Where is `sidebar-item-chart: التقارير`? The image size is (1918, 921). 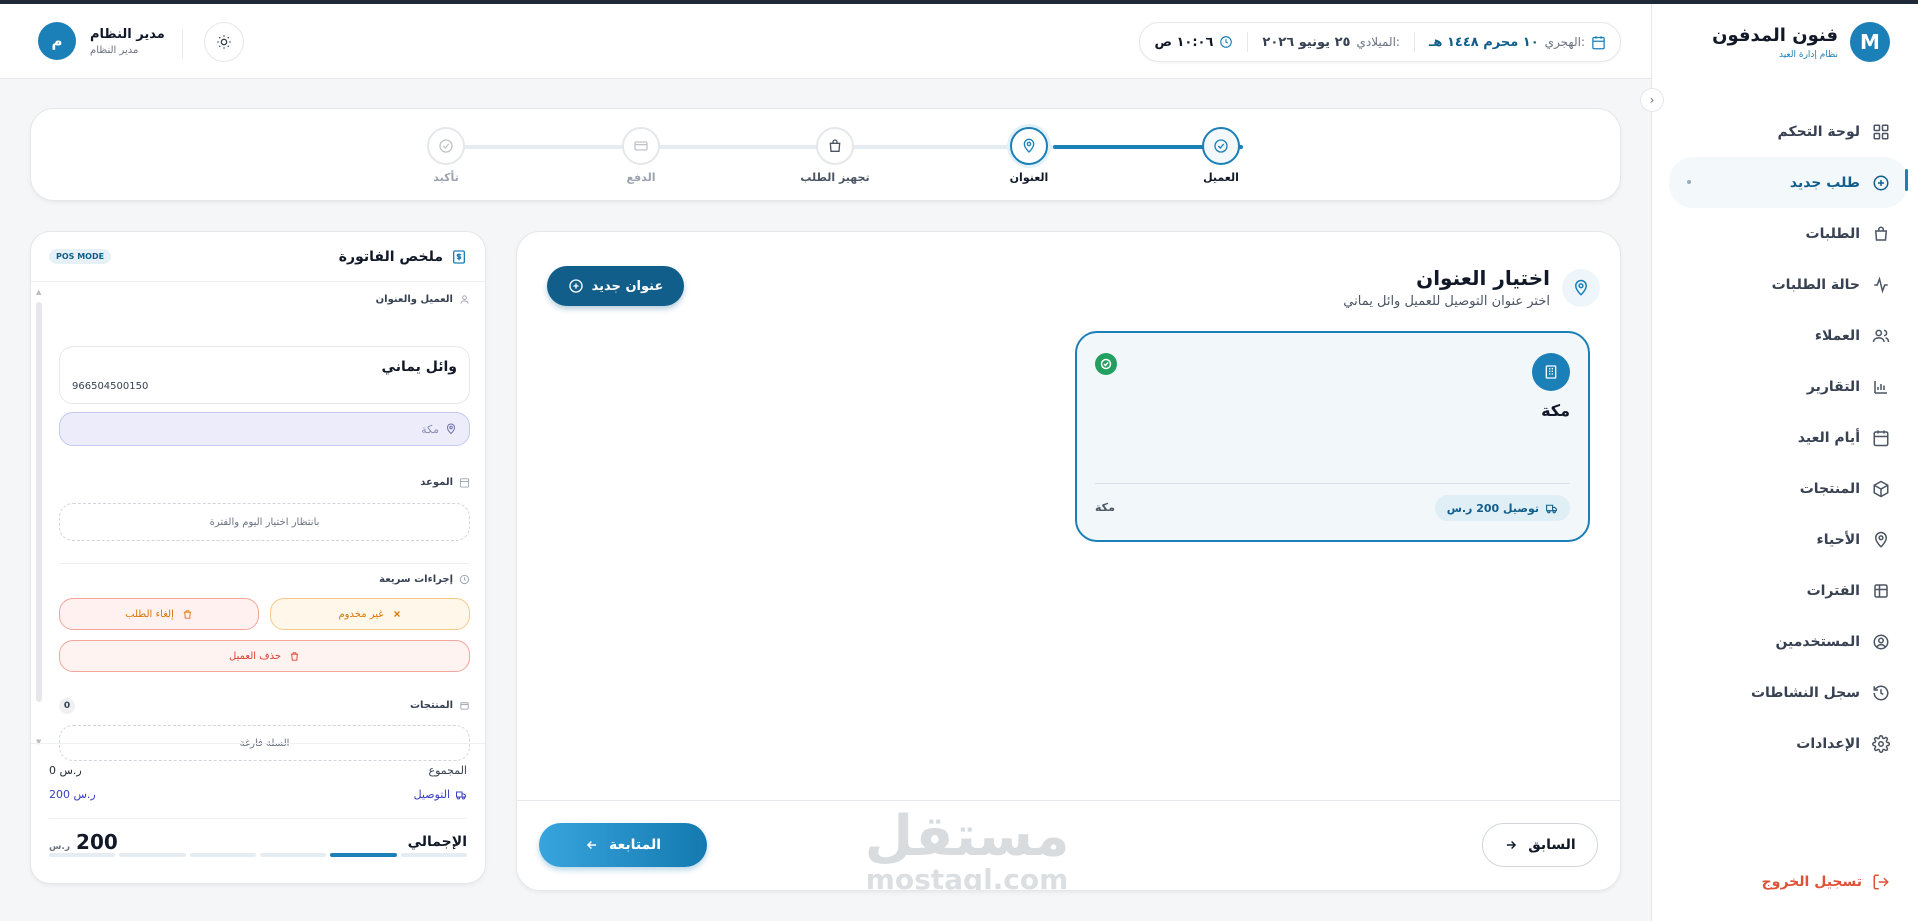
sidebar-item-chart: التقارير is located at coordinates (1784, 386).